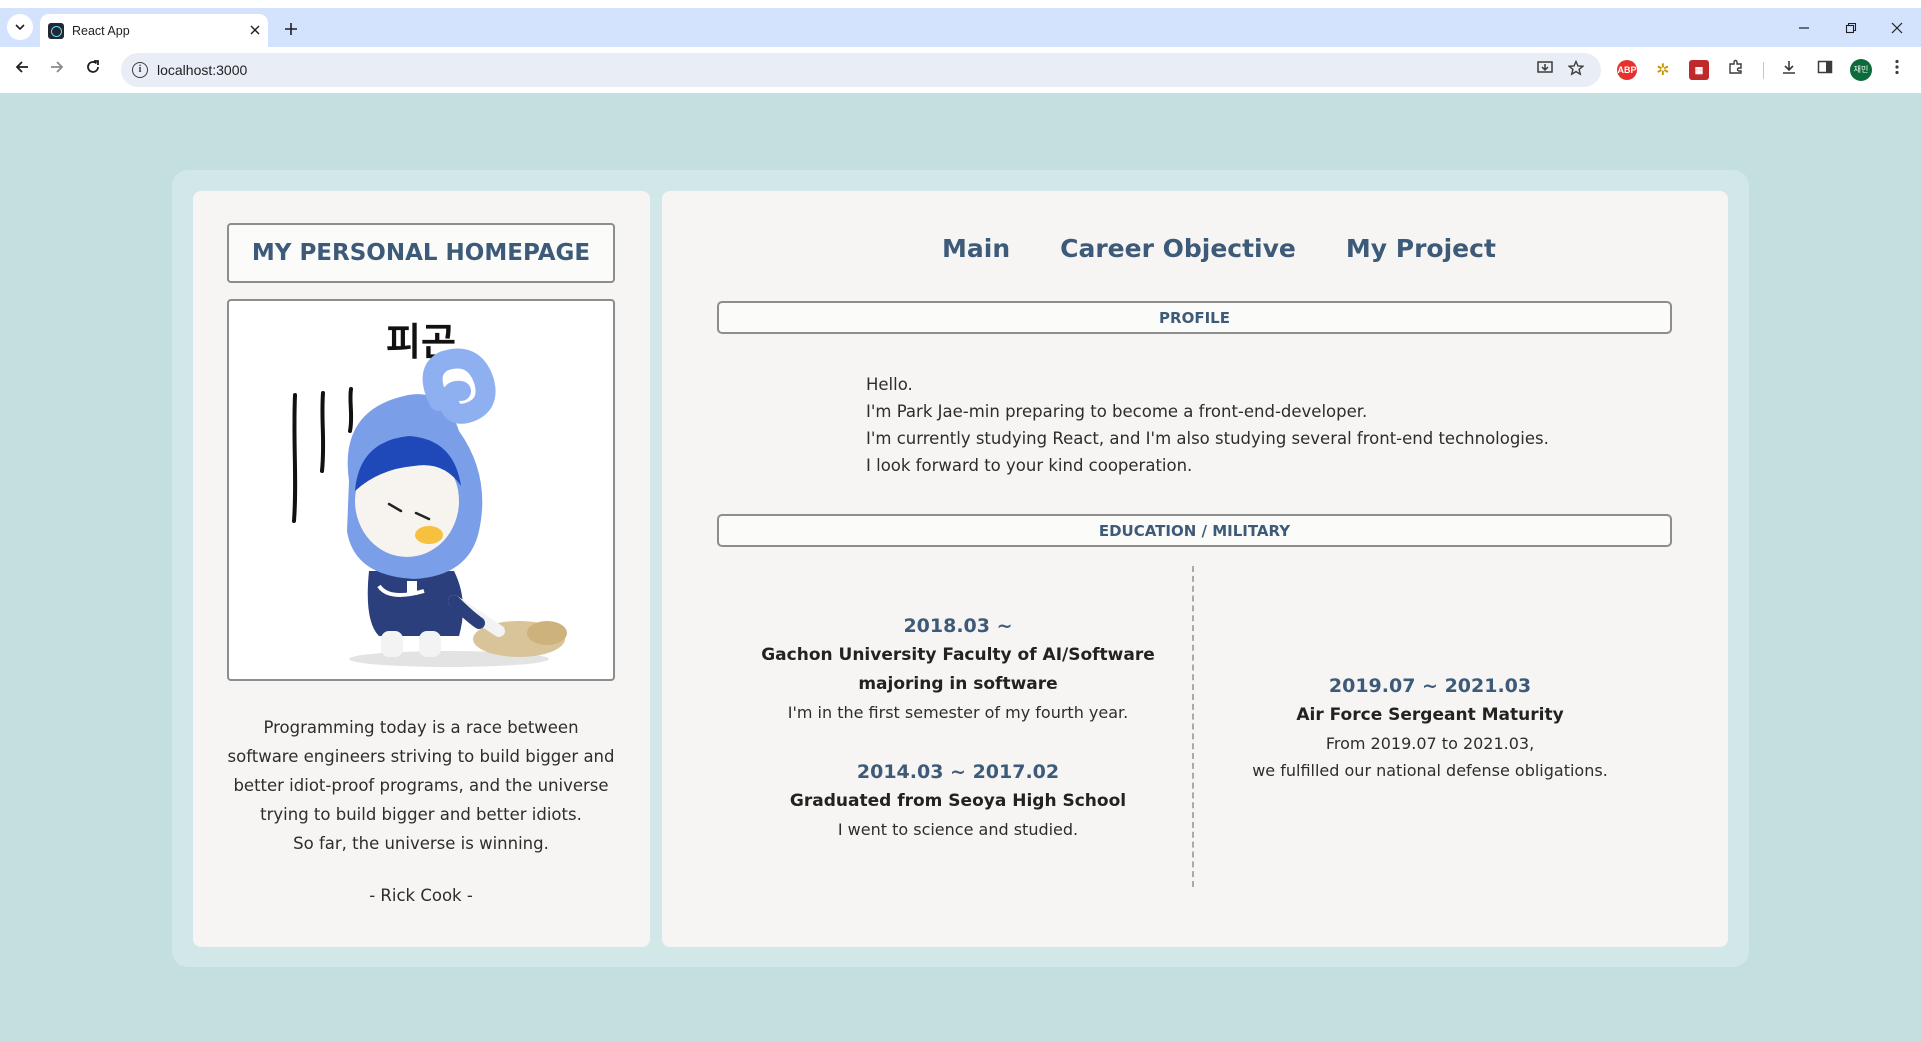 Image resolution: width=1921 pixels, height=1041 pixels. I want to click on chevron-down-icon, so click(20, 27).